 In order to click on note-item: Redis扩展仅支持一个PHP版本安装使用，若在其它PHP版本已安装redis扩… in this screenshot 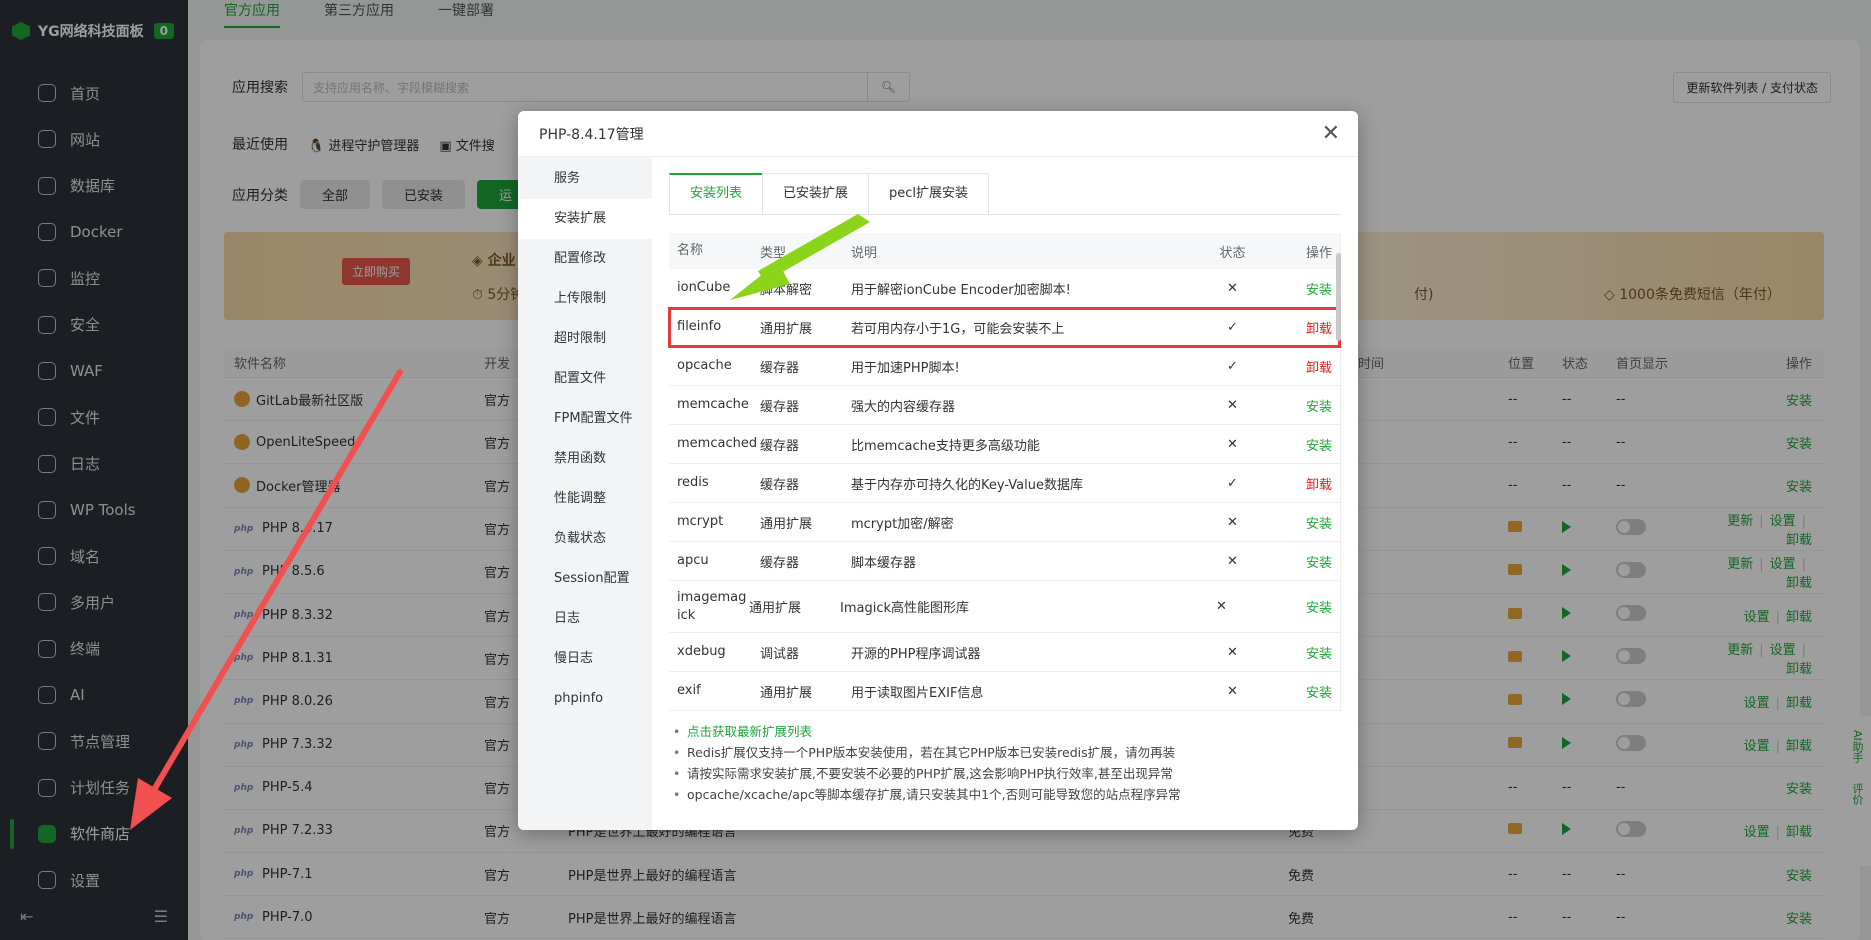, I will do `click(1007, 752)`.